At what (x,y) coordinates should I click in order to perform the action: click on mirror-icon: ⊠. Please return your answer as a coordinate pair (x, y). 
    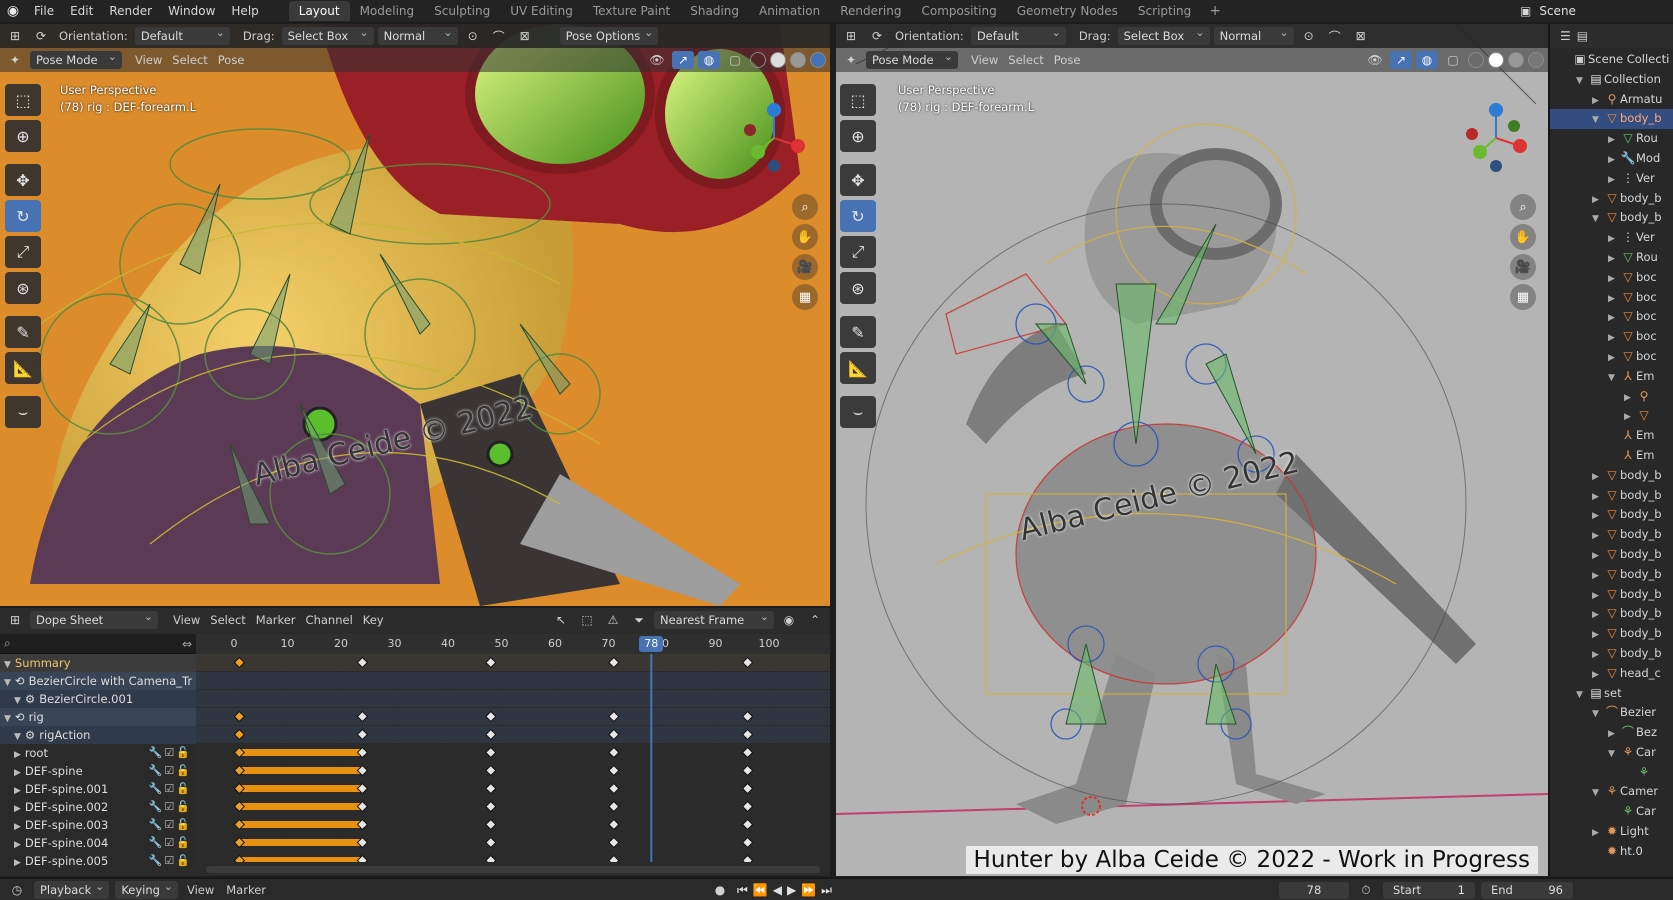
    Looking at the image, I should click on (1361, 36).